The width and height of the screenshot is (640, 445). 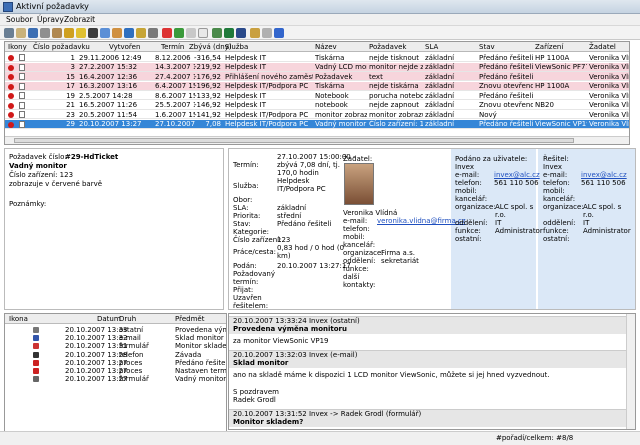 What do you see at coordinates (396, 95) in the screenshot?
I see `table-cell: porucha notebooku` at bounding box center [396, 95].